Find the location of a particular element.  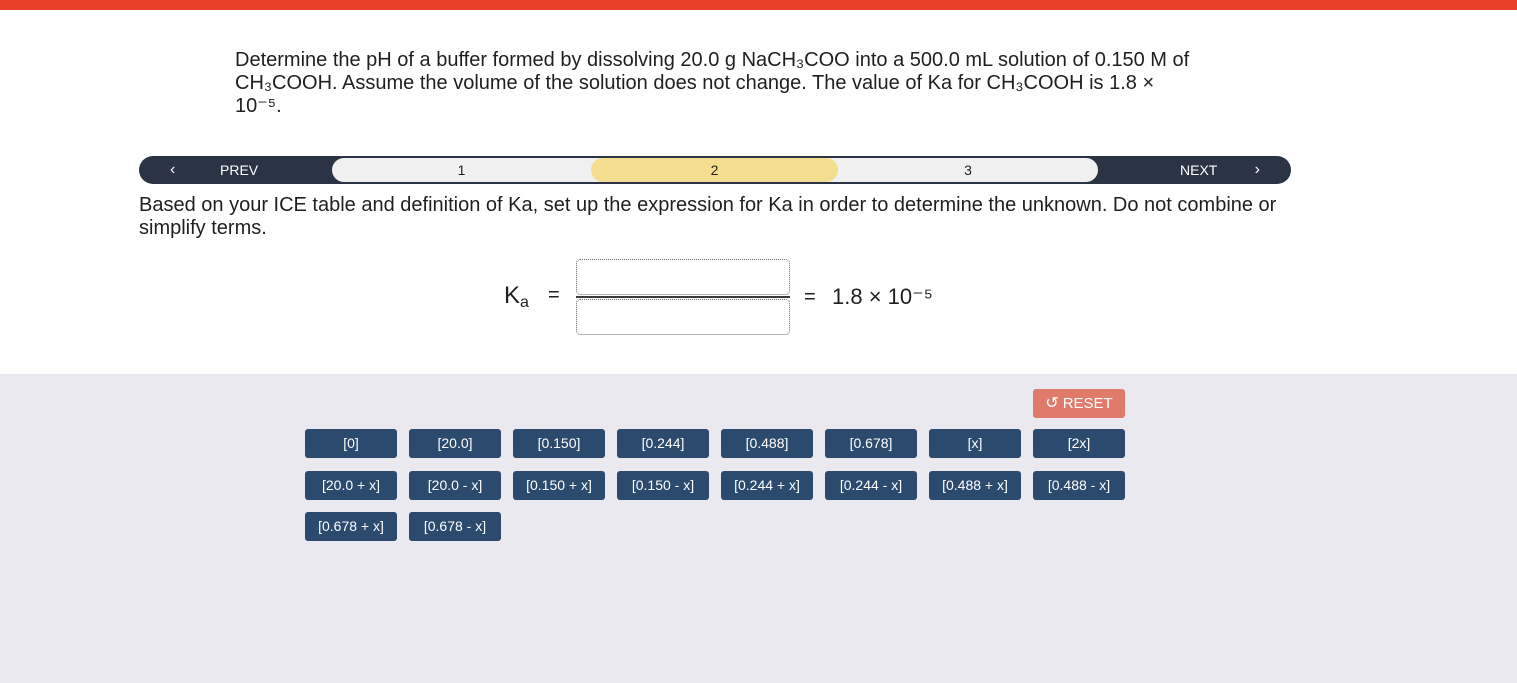

equals-sign: = is located at coordinates (554, 295).